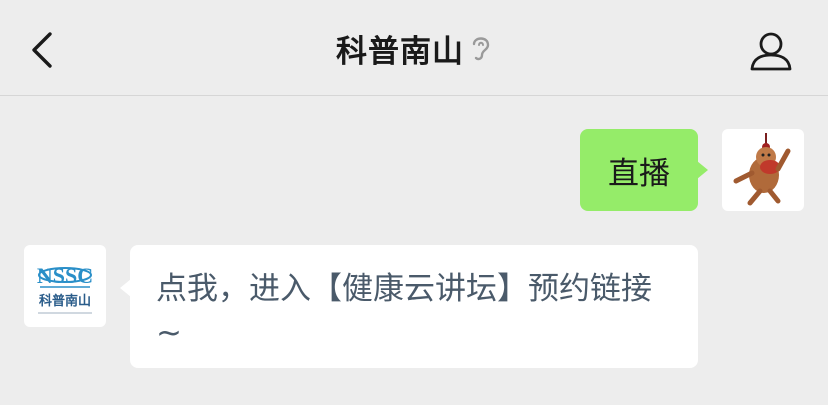  I want to click on back-button, so click(44, 50).